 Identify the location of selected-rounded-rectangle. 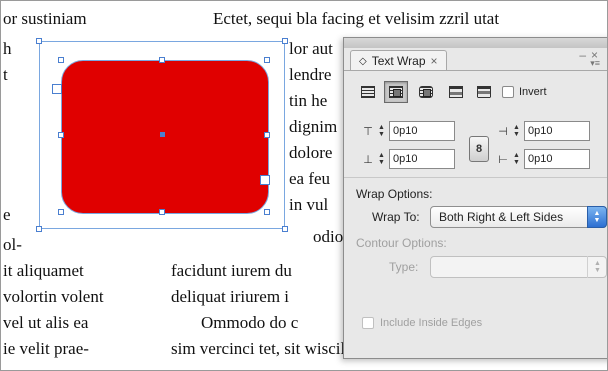
(165, 137).